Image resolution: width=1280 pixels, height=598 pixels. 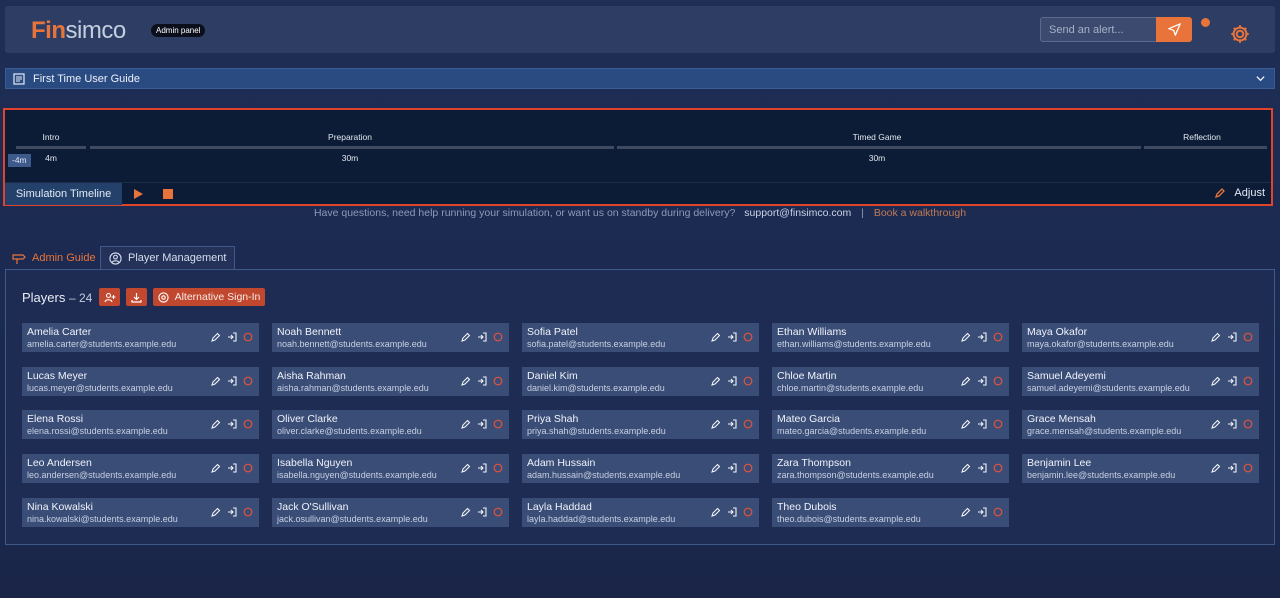 What do you see at coordinates (209, 297) in the screenshot?
I see `alternative-sign-in-button: Alternative Sign-In` at bounding box center [209, 297].